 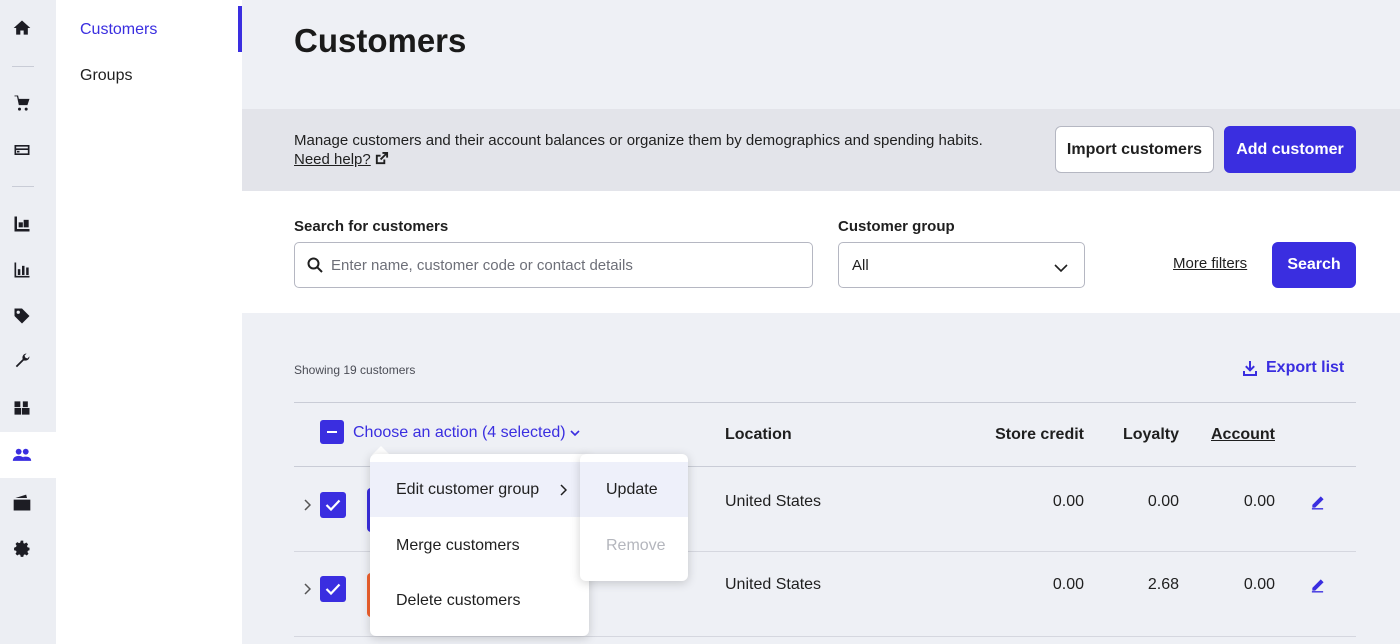 I want to click on search-box, so click(x=553, y=265).